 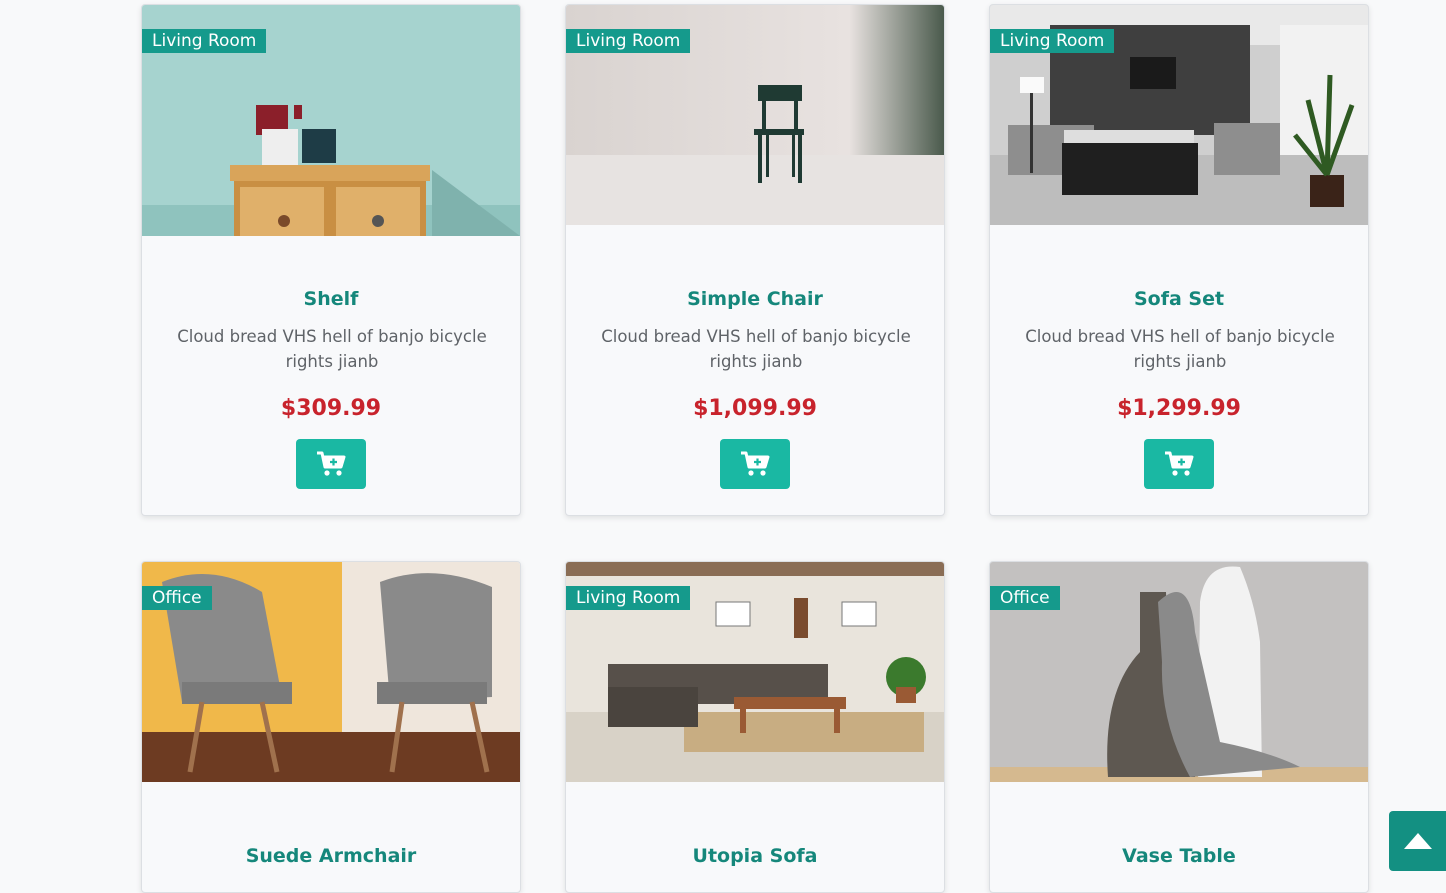 What do you see at coordinates (1179, 408) in the screenshot?
I see `product-price: $1,299.99` at bounding box center [1179, 408].